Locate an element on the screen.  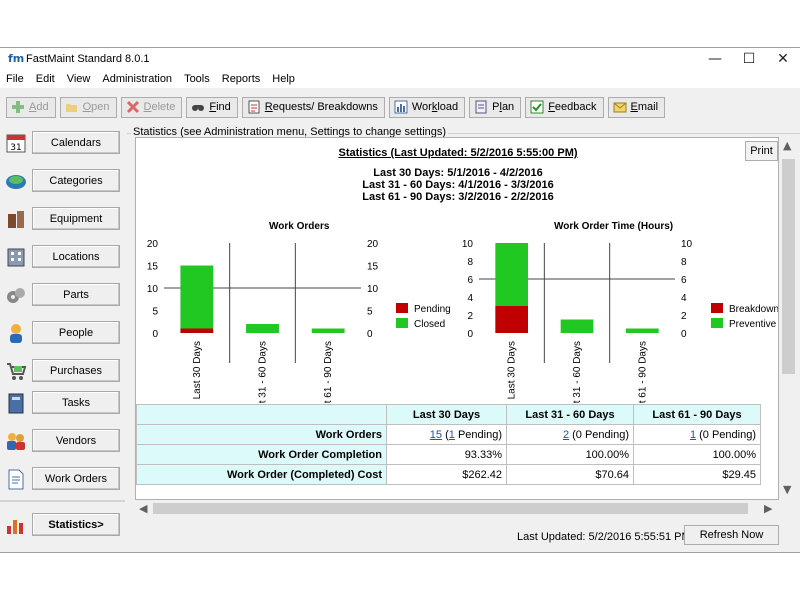
find-button: Find is located at coordinates (212, 107).